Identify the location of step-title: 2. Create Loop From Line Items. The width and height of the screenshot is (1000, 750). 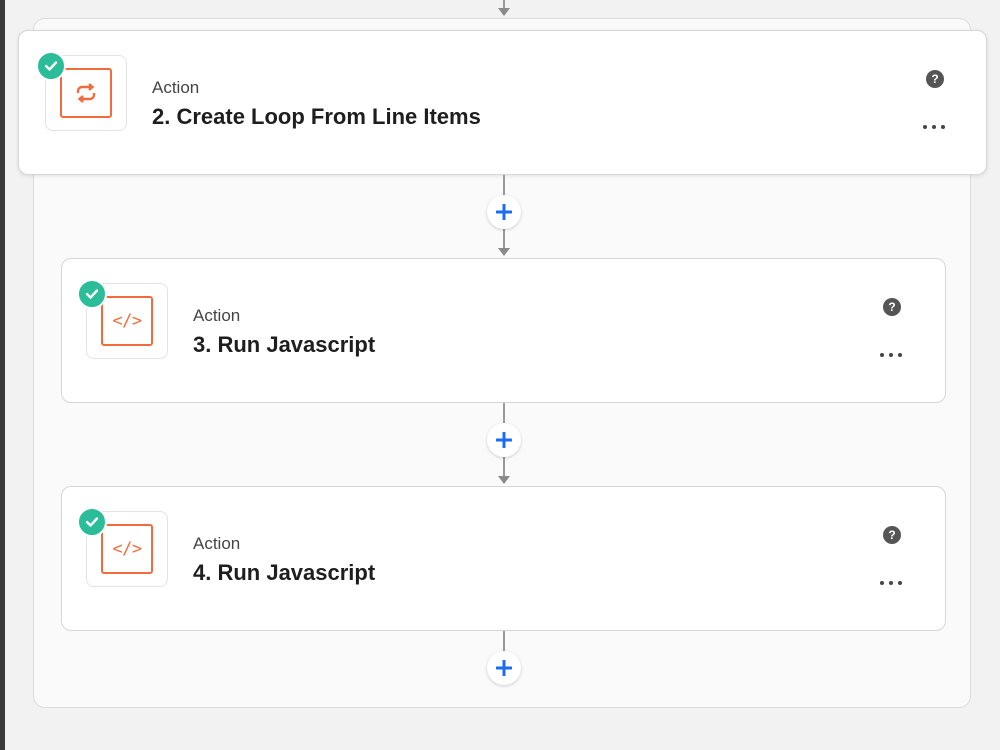
(316, 116).